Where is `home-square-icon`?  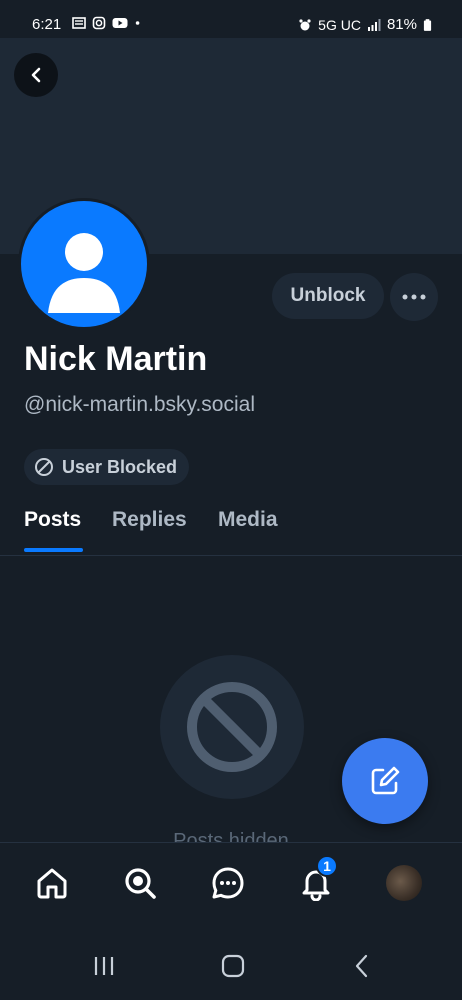
home-square-icon is located at coordinates (233, 966).